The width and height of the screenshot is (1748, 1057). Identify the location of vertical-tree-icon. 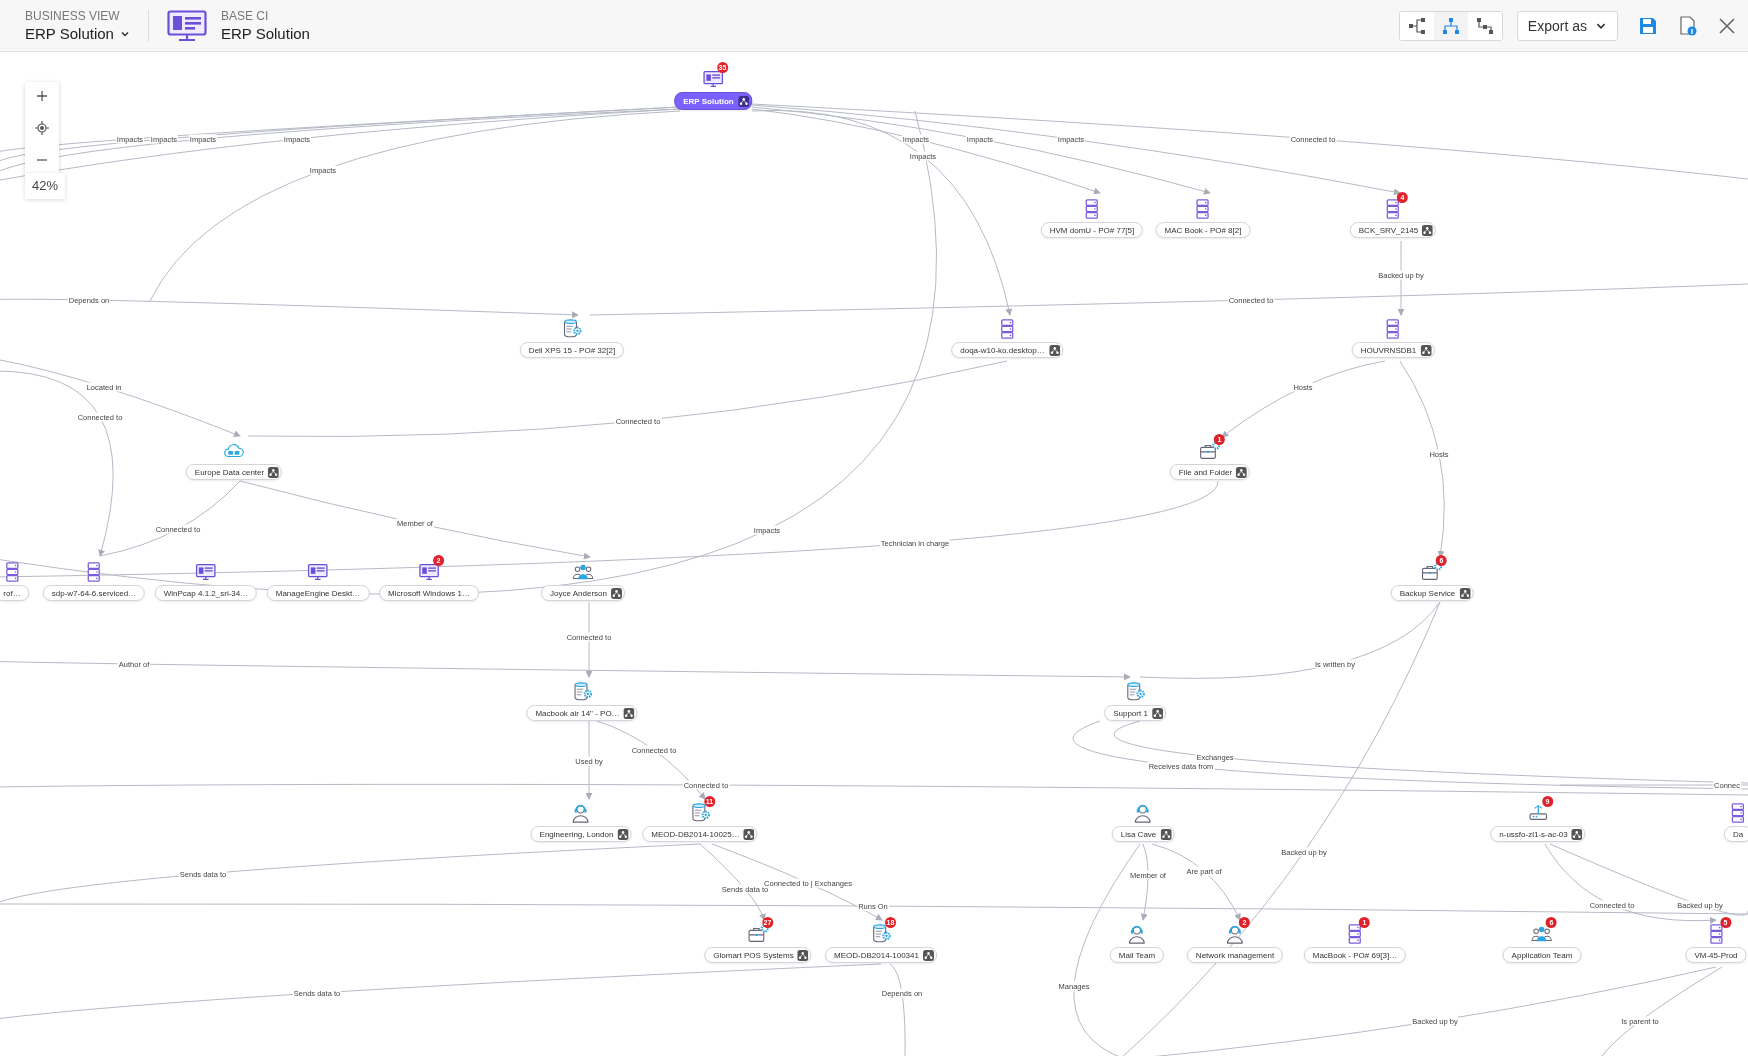
(1450, 25).